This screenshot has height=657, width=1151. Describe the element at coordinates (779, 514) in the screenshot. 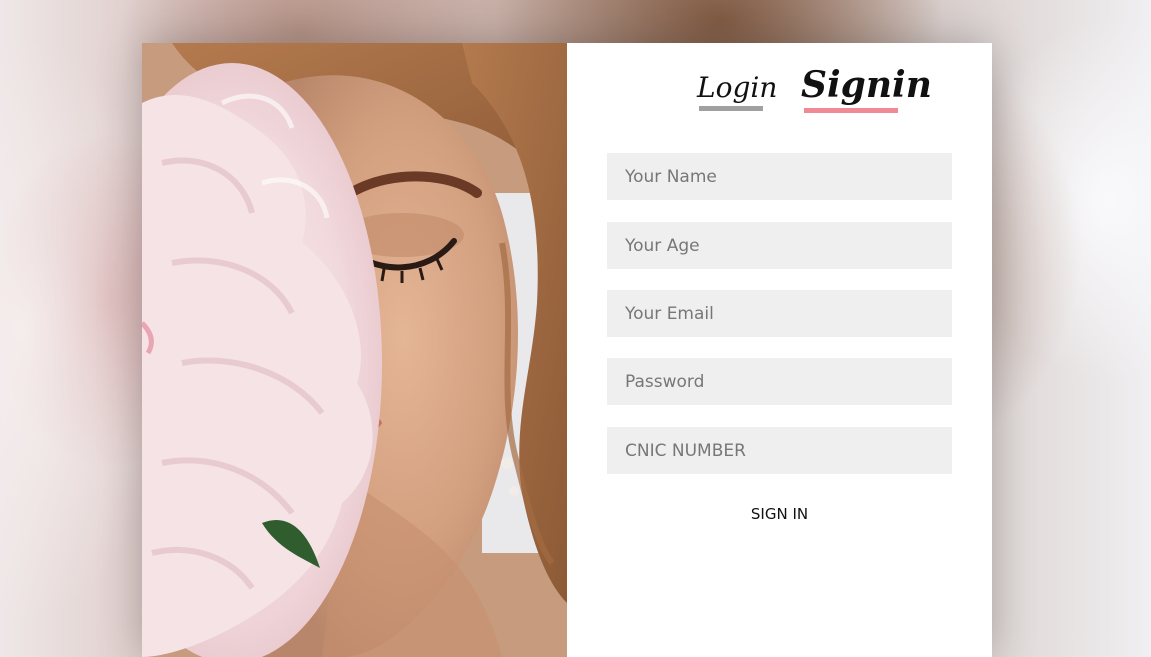

I see `sign-in-button: SIGN IN` at that location.